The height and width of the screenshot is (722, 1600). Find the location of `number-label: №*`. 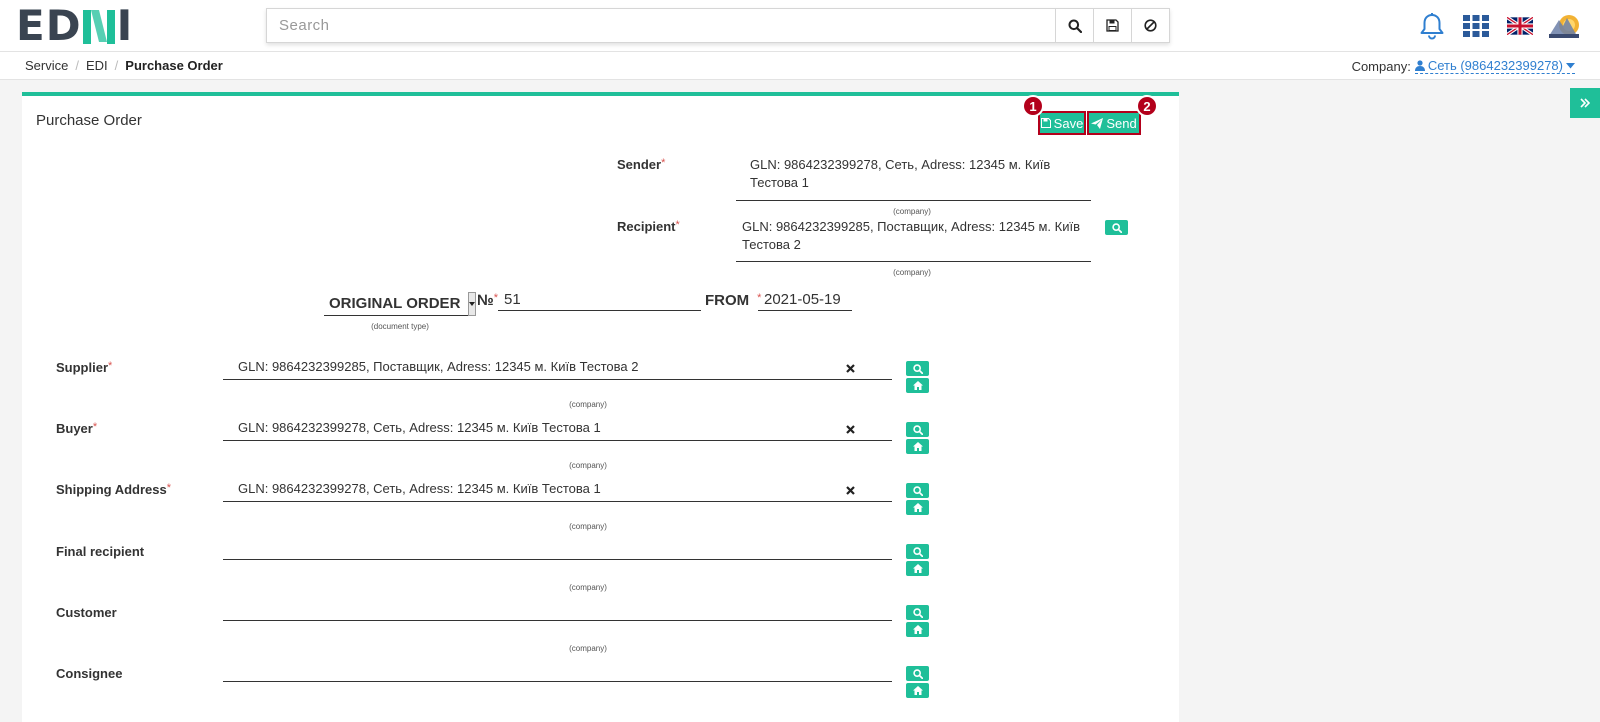

number-label: №* is located at coordinates (487, 300).